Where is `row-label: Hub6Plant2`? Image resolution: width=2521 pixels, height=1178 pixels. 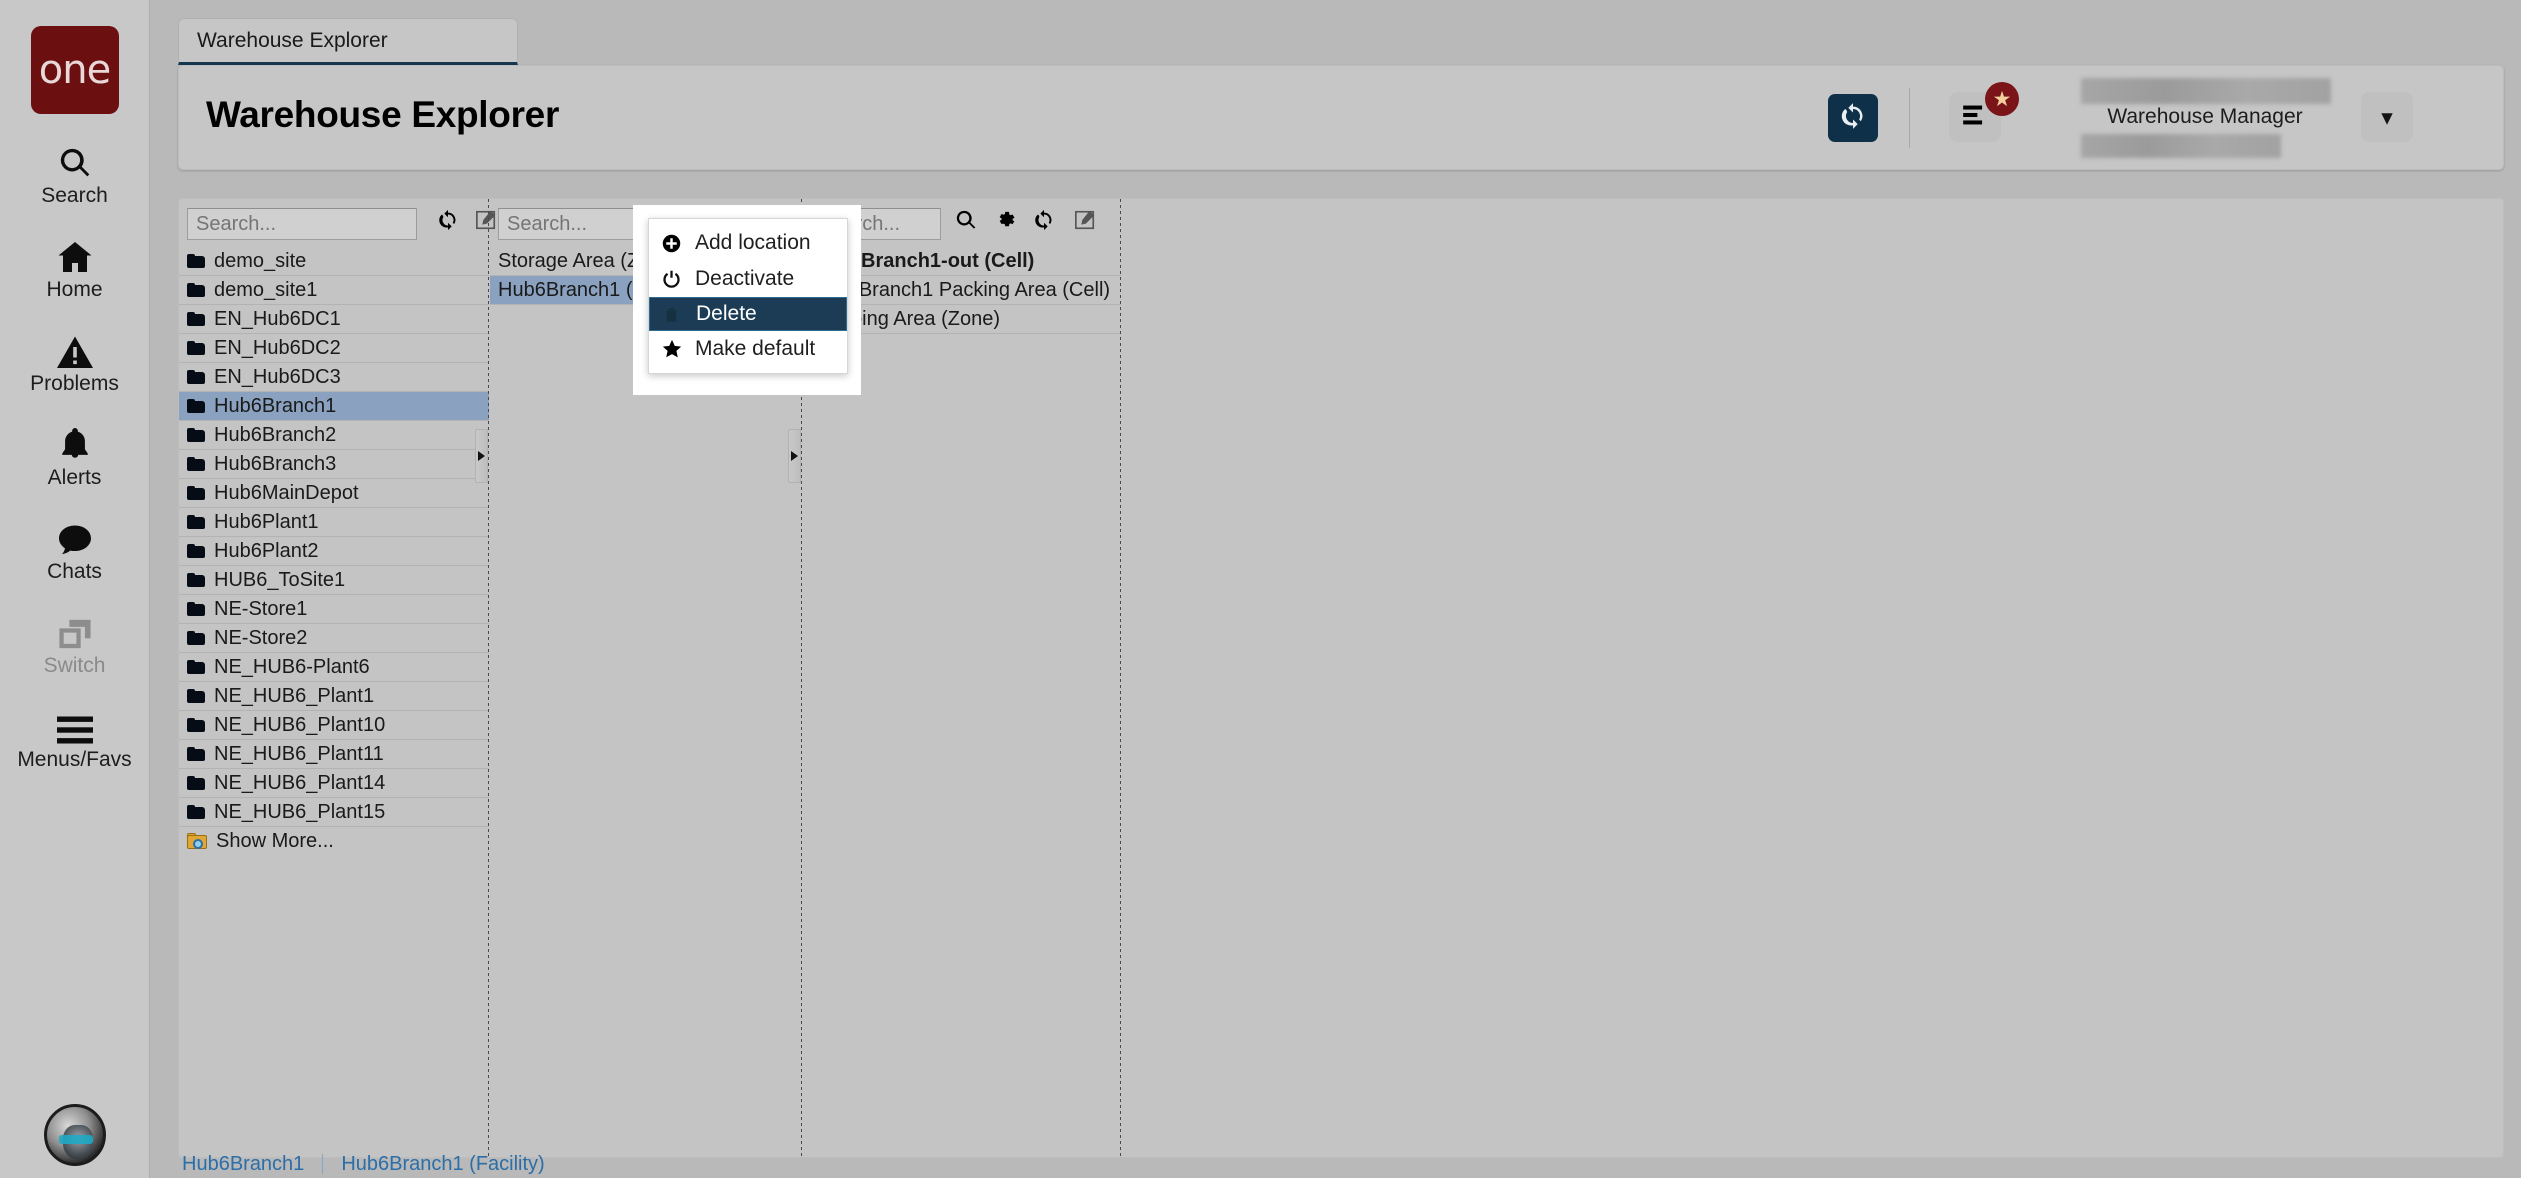
row-label: Hub6Plant2 is located at coordinates (266, 550).